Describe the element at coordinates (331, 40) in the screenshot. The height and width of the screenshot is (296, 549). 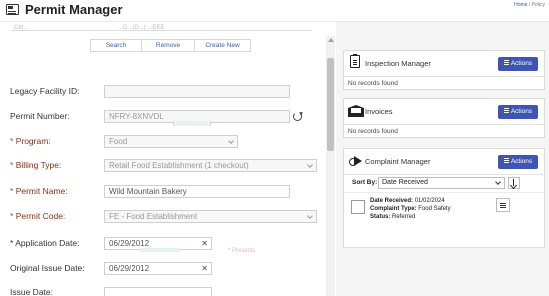
I see `scroll-up-icon` at that location.